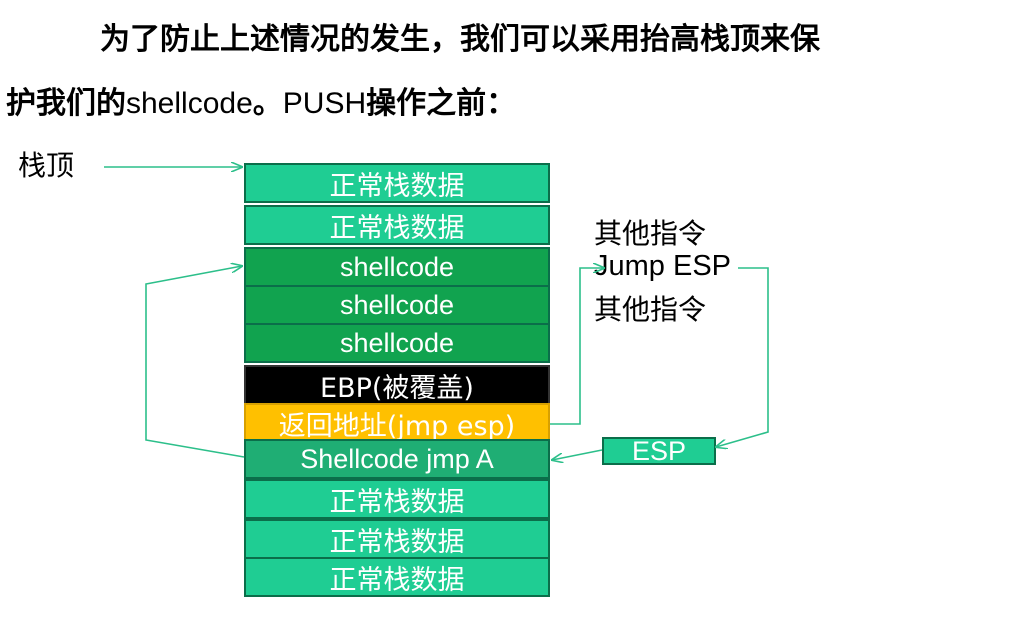 This screenshot has height=627, width=1036. What do you see at coordinates (324, 103) in the screenshot?
I see `paragraph-line-2-d: PUSH` at bounding box center [324, 103].